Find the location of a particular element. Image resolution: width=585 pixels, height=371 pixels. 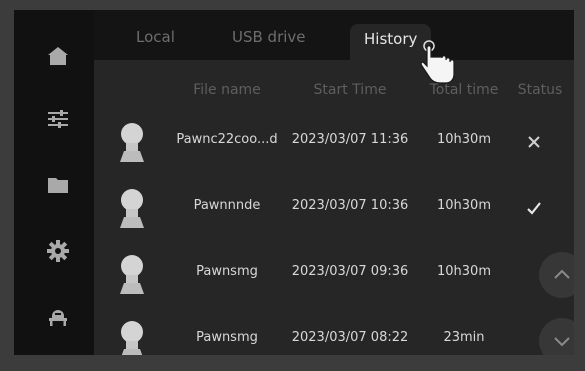

file-name: Pawnnnde is located at coordinates (227, 205).